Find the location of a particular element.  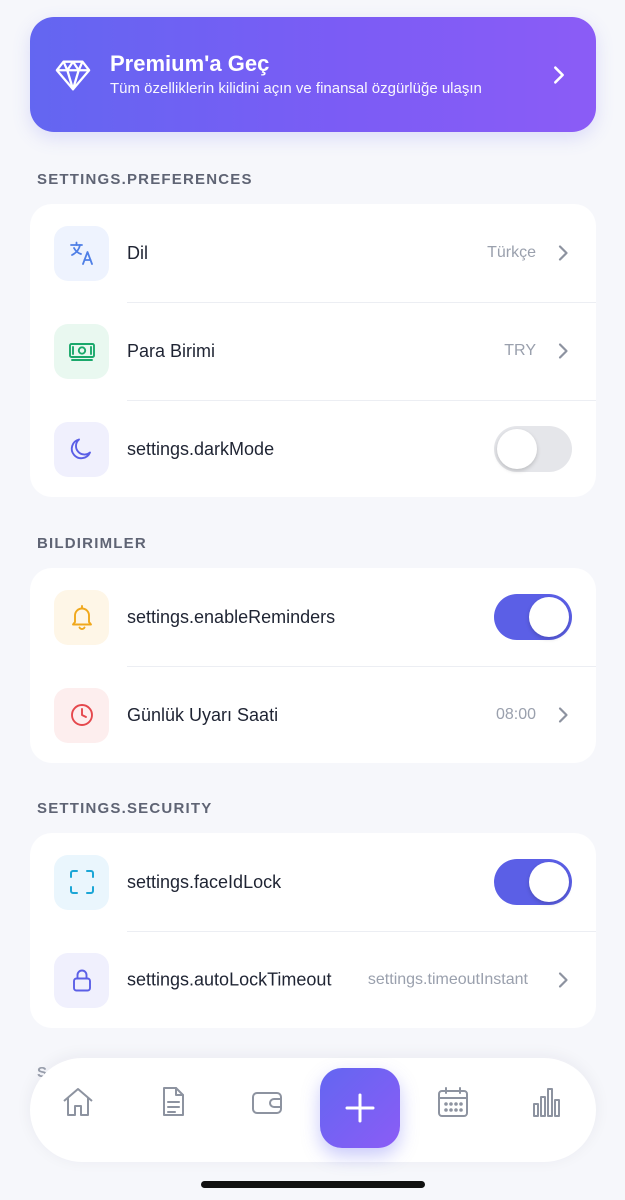

document-icon is located at coordinates (173, 1101).